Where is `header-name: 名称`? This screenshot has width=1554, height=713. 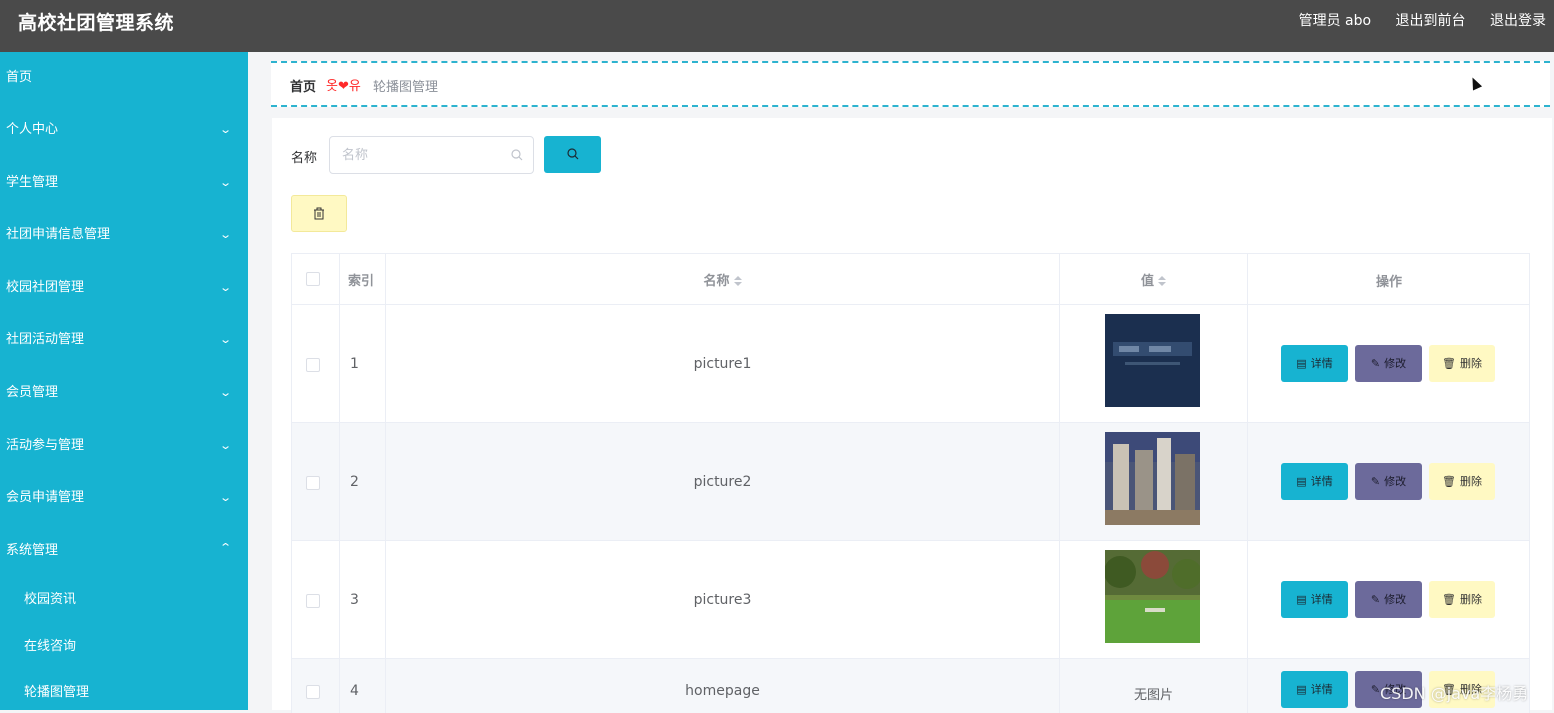
header-name: 名称 is located at coordinates (716, 281).